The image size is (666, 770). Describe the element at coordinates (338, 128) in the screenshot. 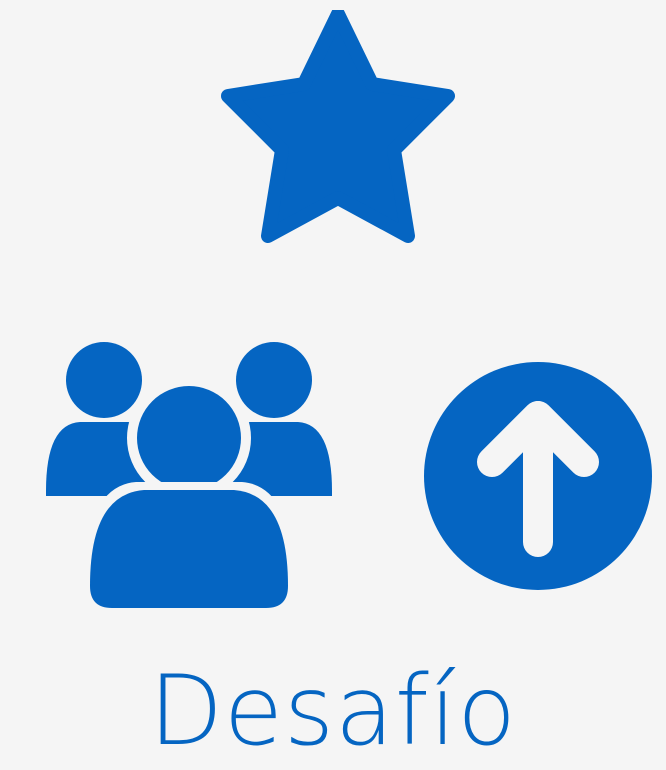

I see `star-icon` at that location.